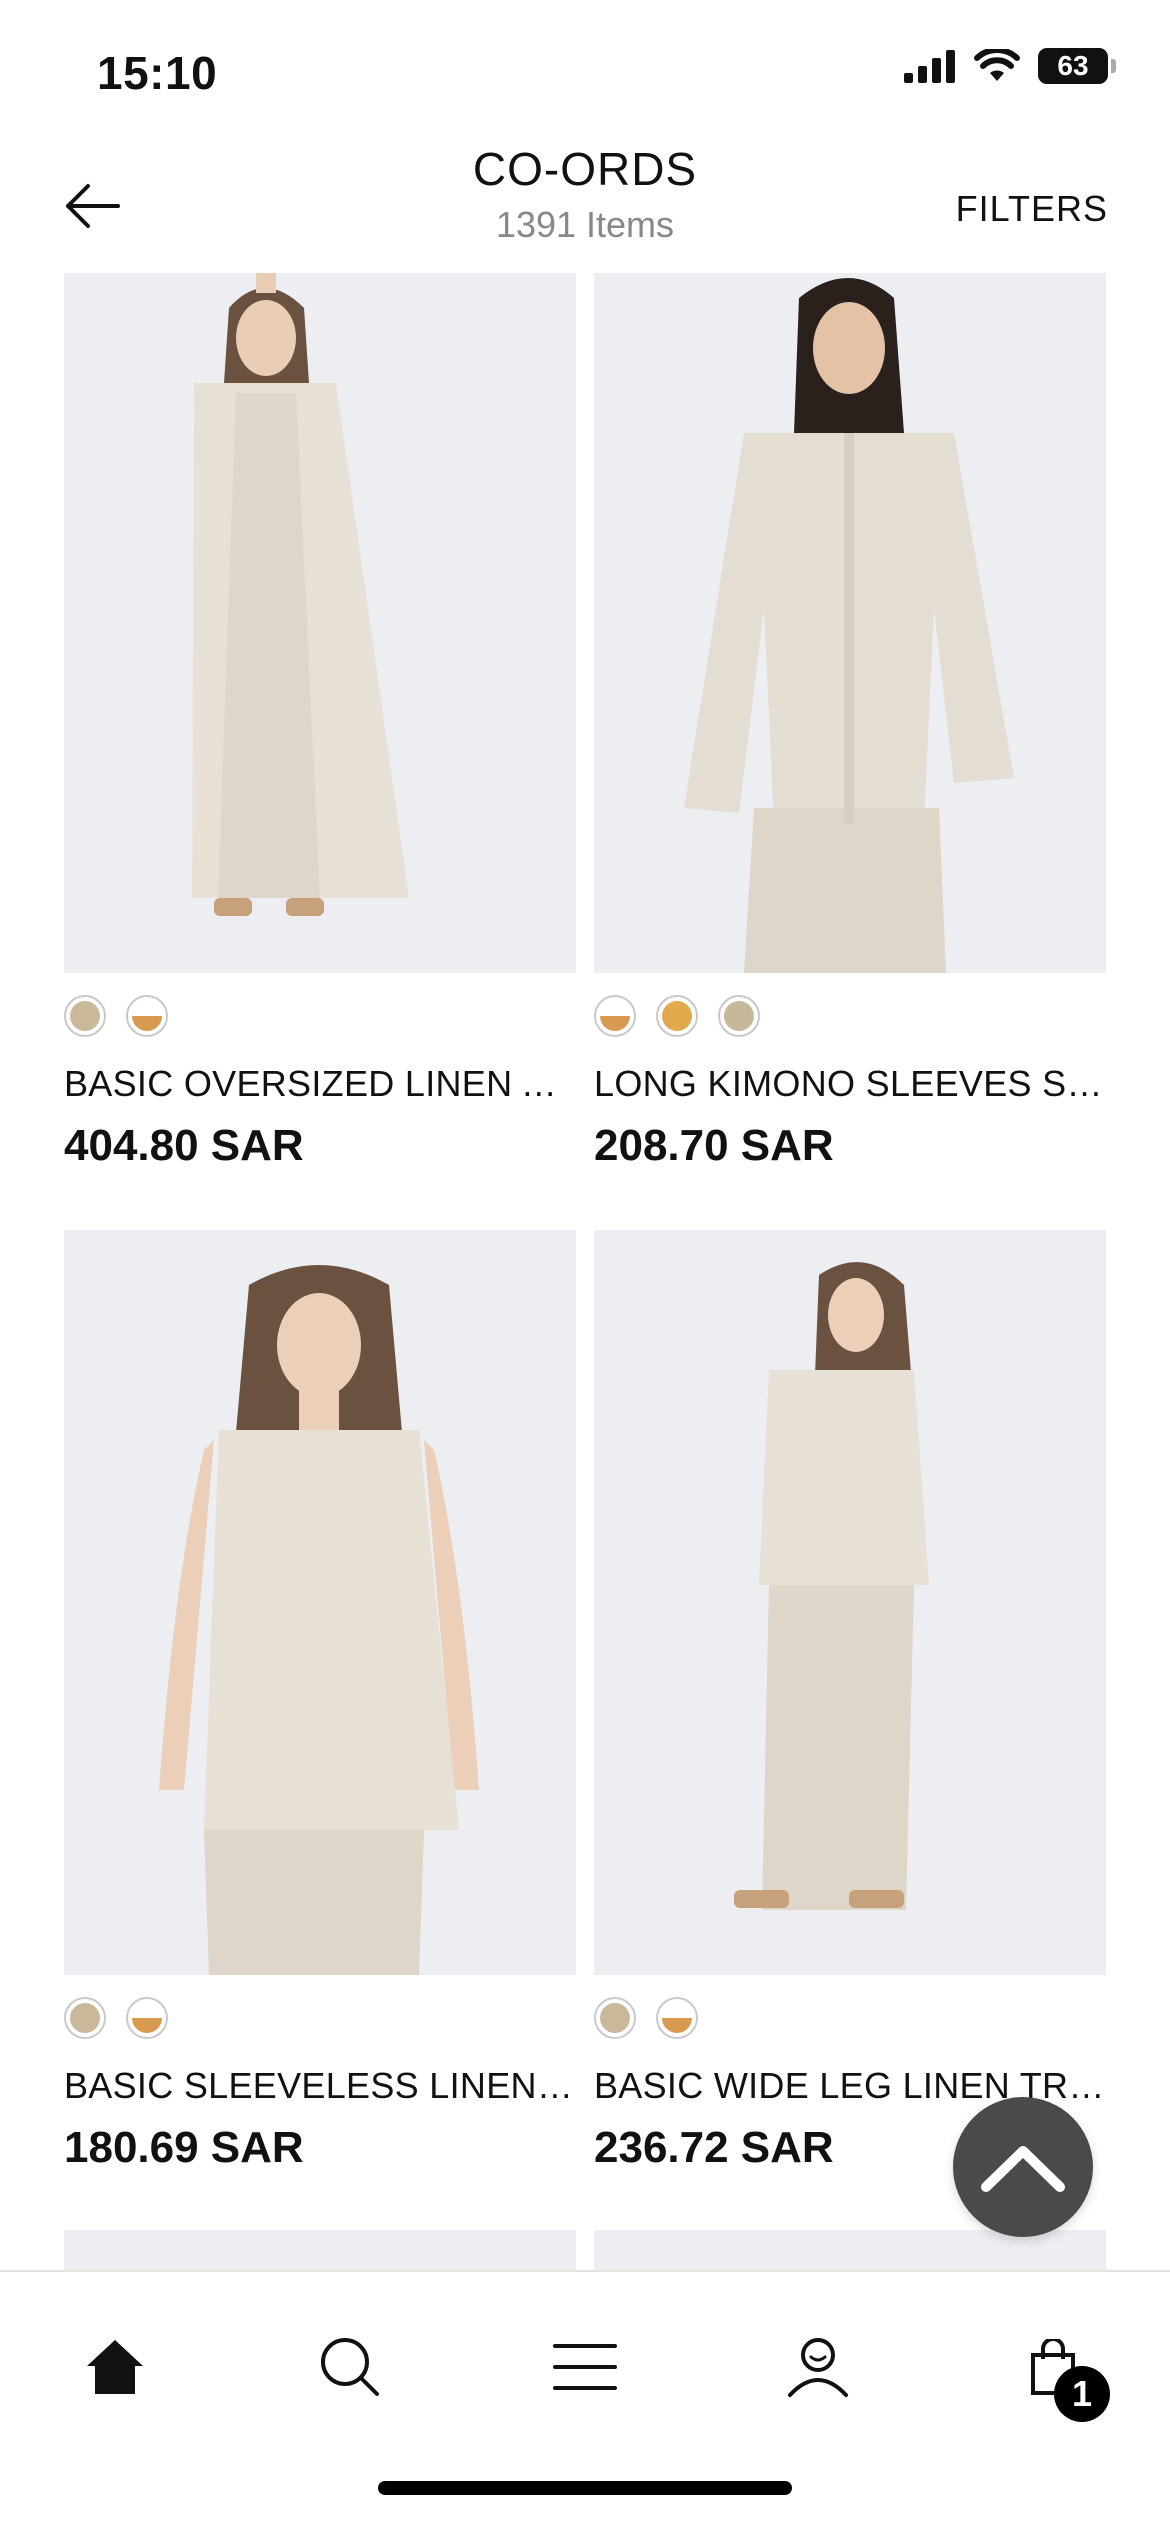 This screenshot has height=2534, width=1170. Describe the element at coordinates (1032, 209) in the screenshot. I see `filters-button: FILTERS` at that location.